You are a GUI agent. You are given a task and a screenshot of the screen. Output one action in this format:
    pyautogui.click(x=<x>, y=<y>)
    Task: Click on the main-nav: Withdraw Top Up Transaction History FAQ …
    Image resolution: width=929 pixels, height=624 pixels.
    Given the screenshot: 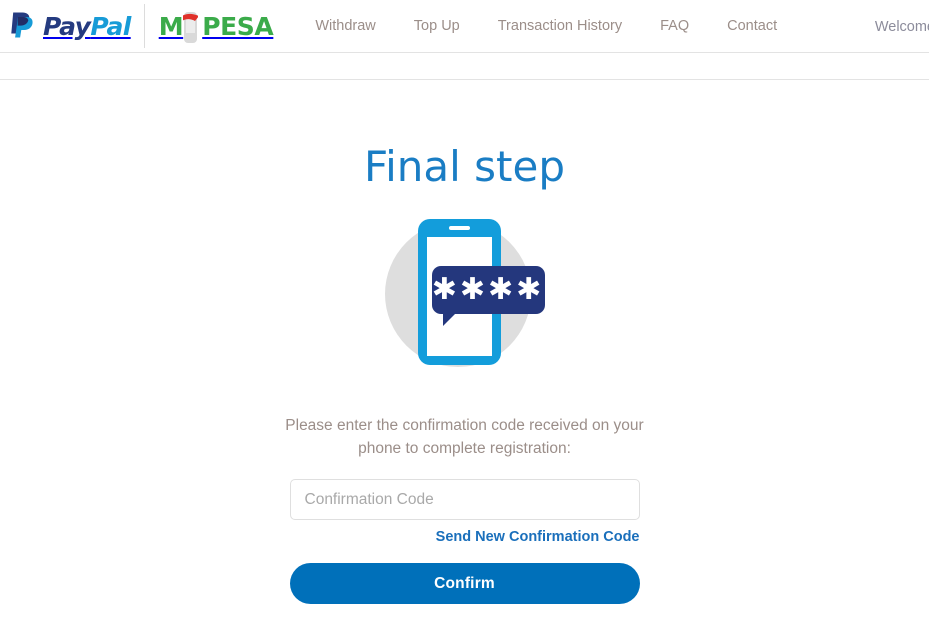 What is the action you would take?
    pyautogui.click(x=546, y=26)
    